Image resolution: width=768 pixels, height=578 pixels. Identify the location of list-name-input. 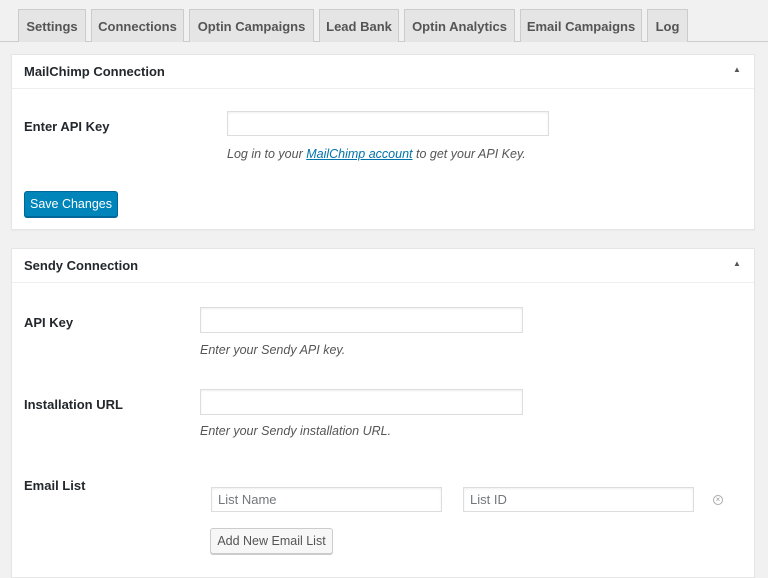
(326, 499).